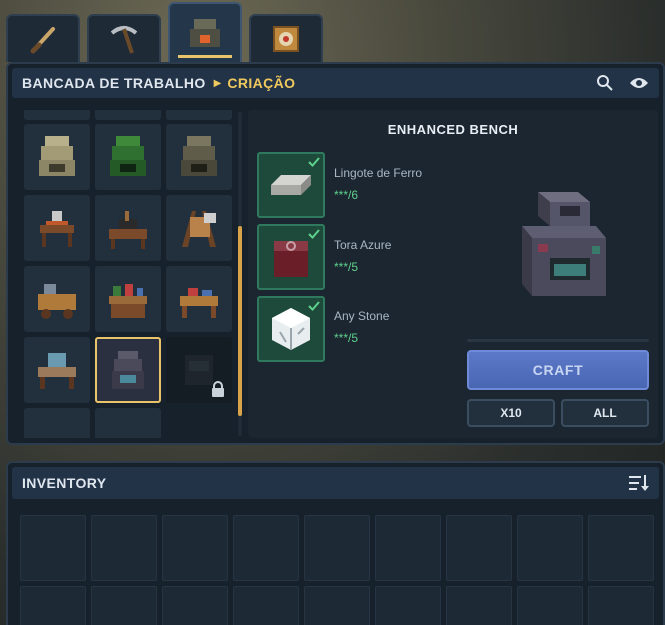 This screenshot has height=625, width=665. I want to click on breadcrumb-root: BANCADA DE TRABALHO, so click(114, 83).